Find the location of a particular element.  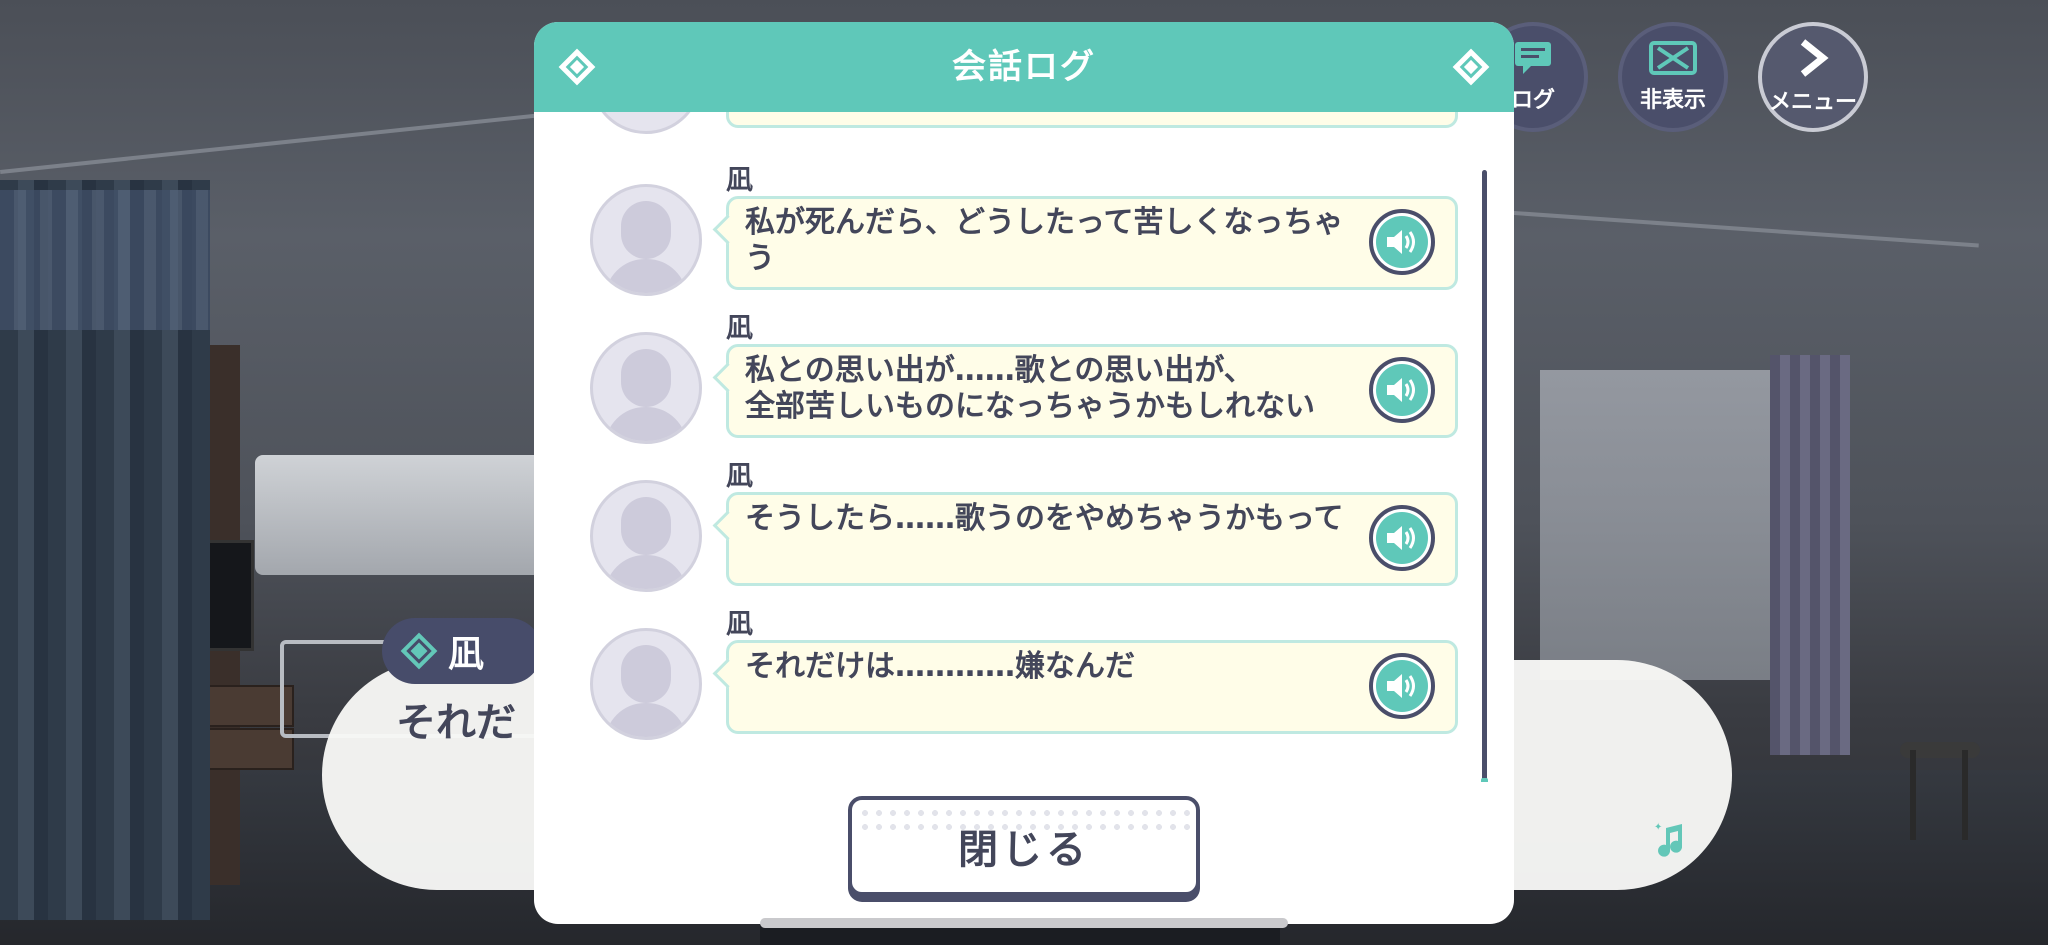

chevron-right-icon is located at coordinates (1813, 60).